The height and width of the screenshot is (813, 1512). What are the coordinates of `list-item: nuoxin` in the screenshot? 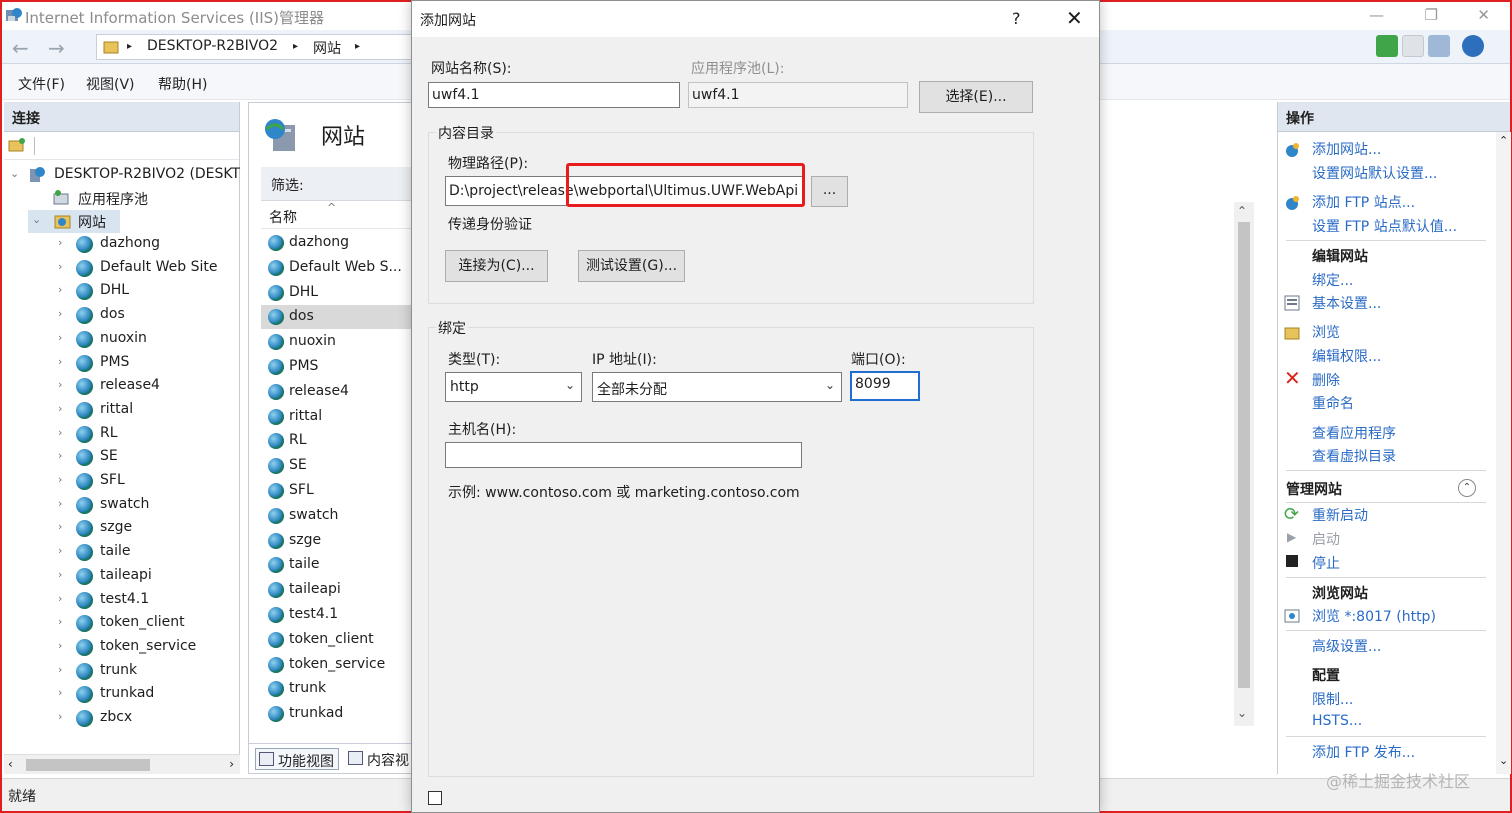 It's located at (338, 342).